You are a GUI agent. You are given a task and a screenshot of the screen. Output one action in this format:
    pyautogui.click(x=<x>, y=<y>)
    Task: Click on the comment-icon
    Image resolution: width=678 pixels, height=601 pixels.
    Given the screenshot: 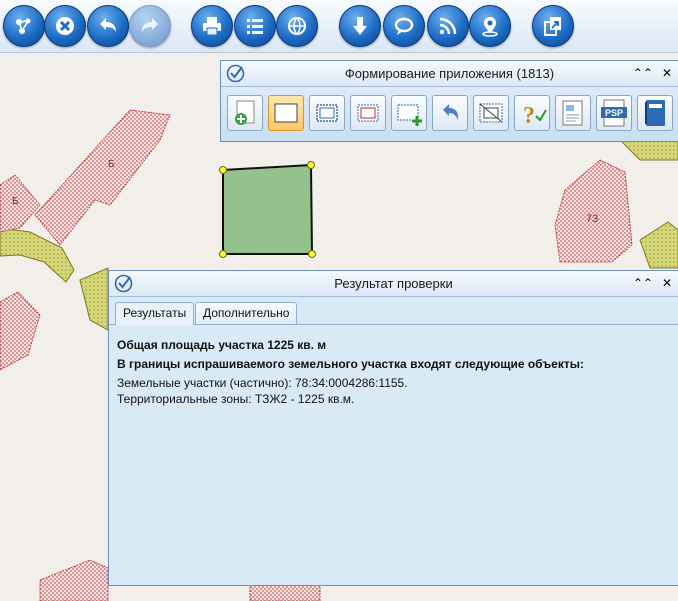 What is the action you would take?
    pyautogui.click(x=404, y=26)
    